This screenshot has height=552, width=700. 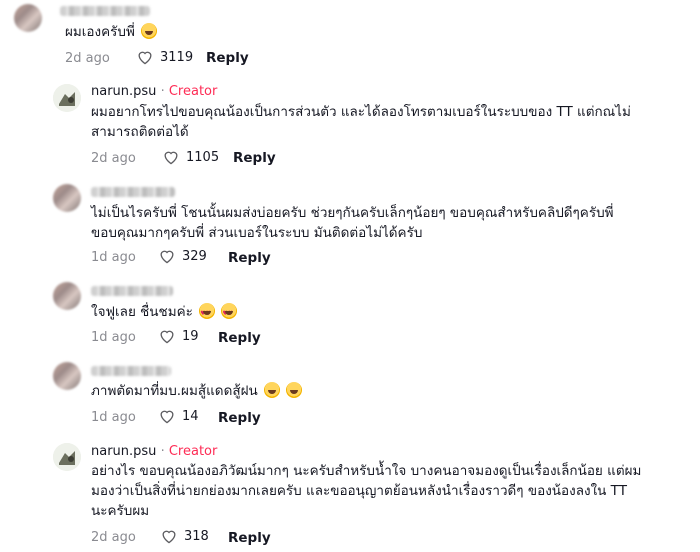 I want to click on like-button: 1105, so click(x=190, y=157).